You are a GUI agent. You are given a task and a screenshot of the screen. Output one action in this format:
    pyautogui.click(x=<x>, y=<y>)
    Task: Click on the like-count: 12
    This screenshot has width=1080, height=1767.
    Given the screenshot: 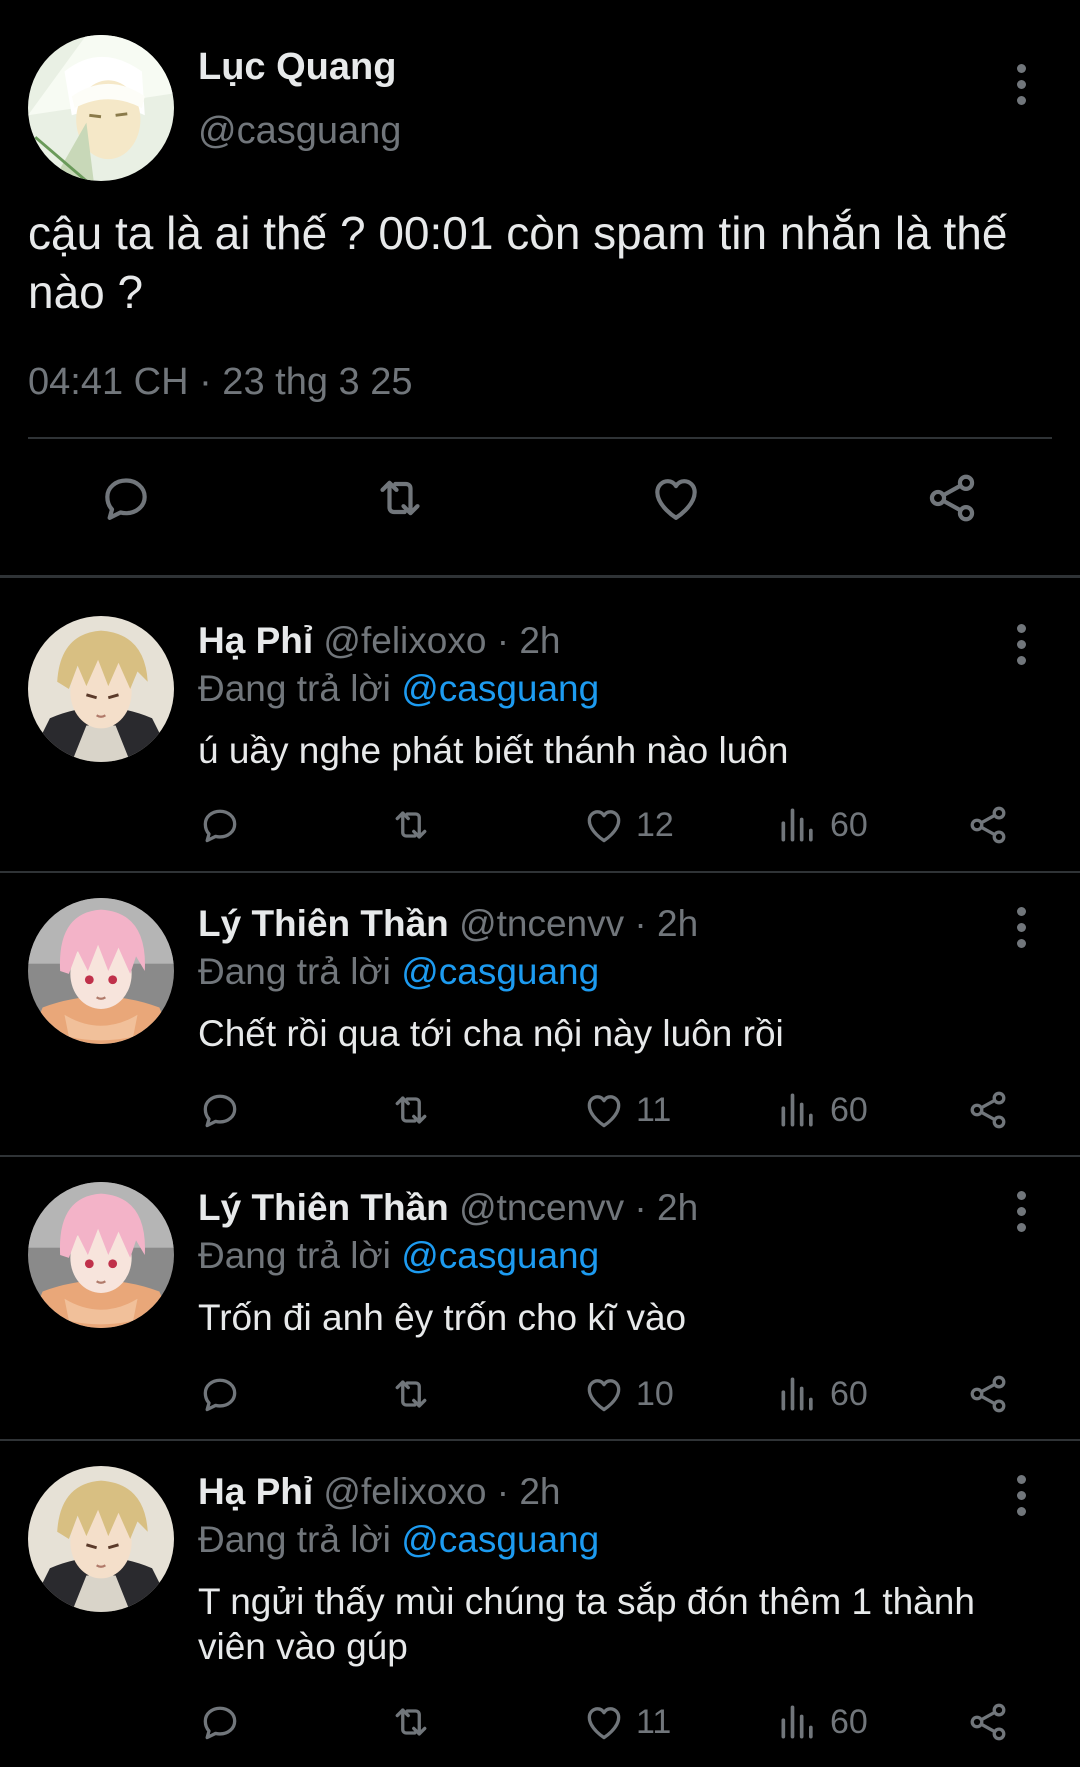 What is the action you would take?
    pyautogui.click(x=655, y=824)
    